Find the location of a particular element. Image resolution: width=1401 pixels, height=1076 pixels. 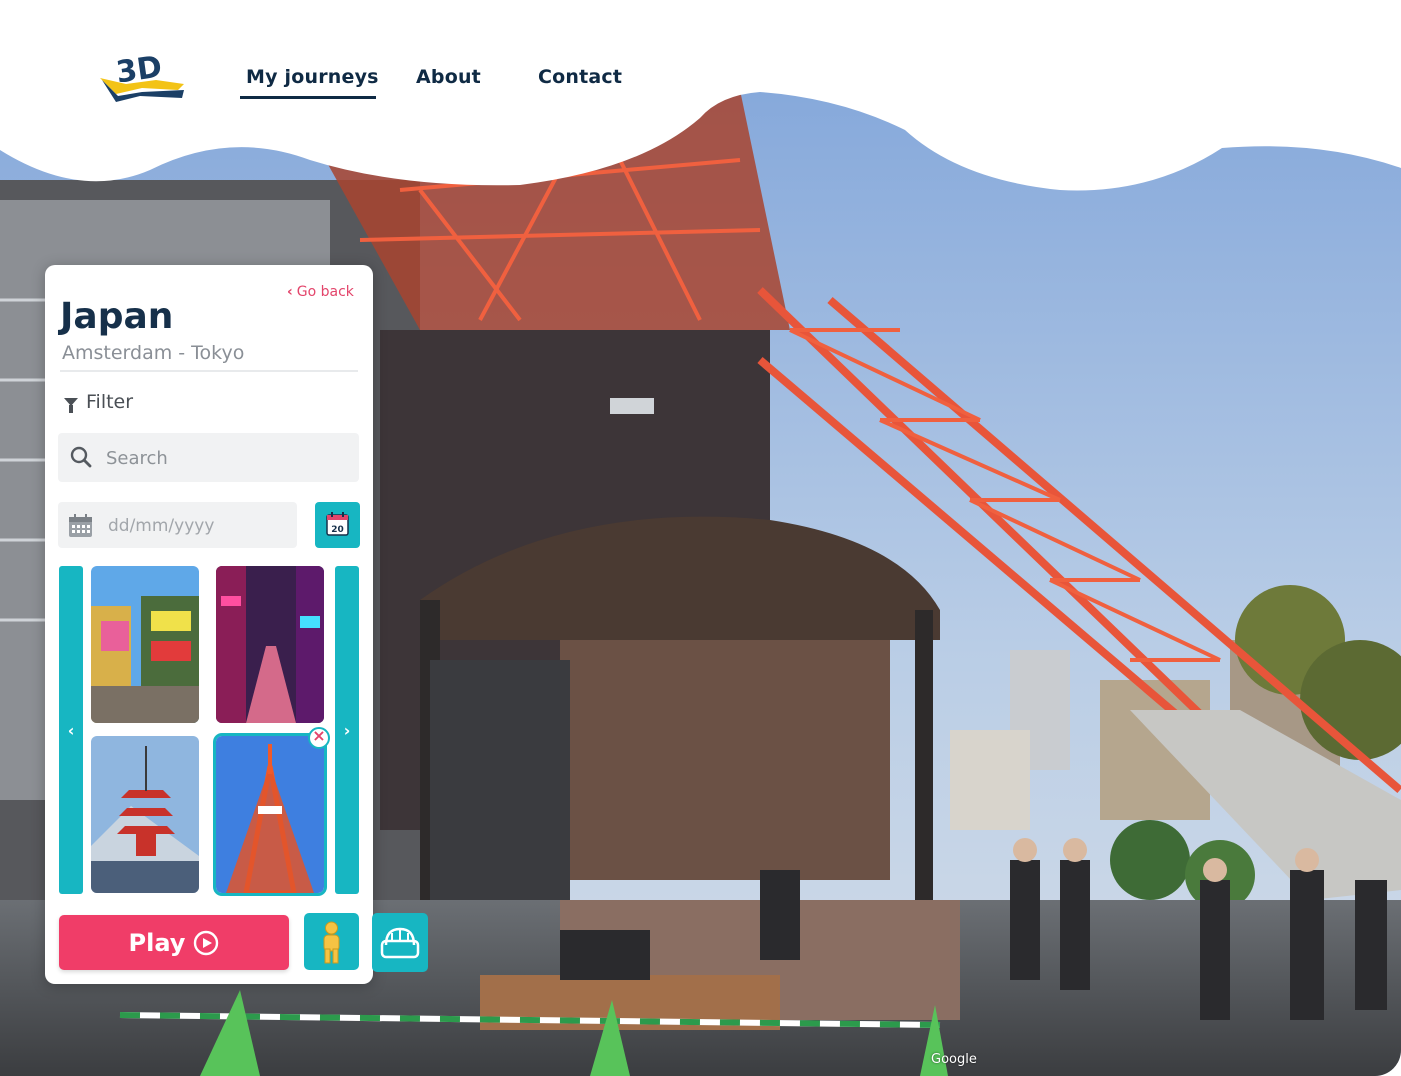

search-icon is located at coordinates (81, 457).